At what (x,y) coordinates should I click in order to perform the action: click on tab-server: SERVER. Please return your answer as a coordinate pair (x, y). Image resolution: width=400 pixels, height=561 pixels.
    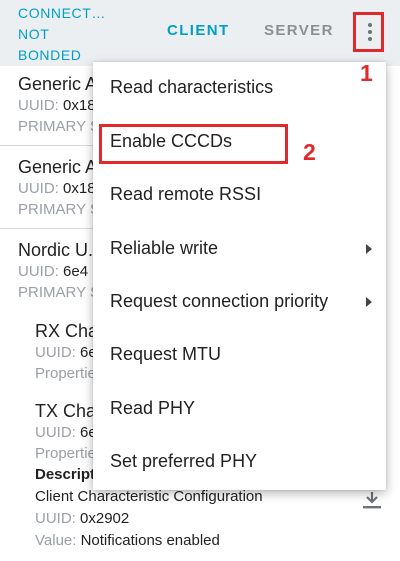
    Looking at the image, I should click on (299, 30).